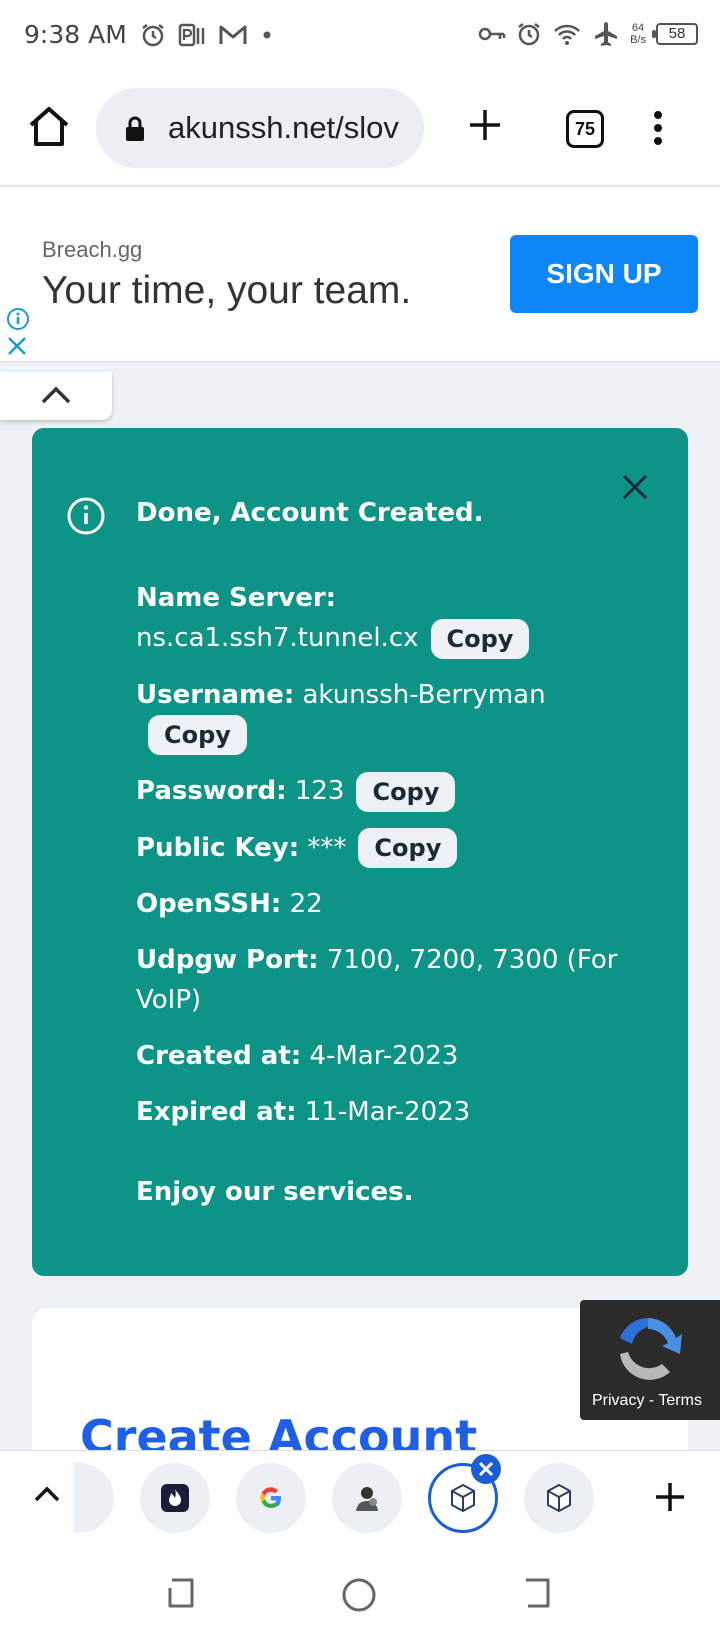  What do you see at coordinates (658, 128) in the screenshot?
I see `more-menu-icon` at bounding box center [658, 128].